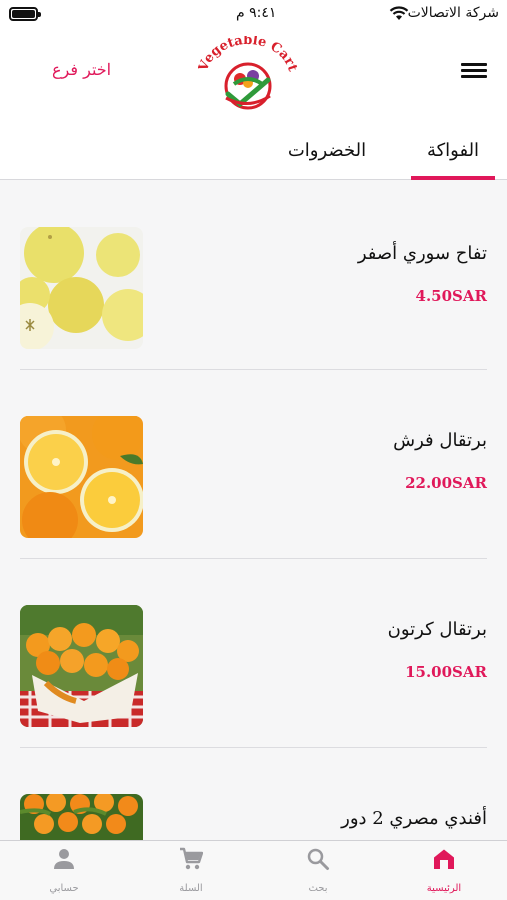  Describe the element at coordinates (444, 870) in the screenshot. I see `tab-home: الرئيسية` at that location.